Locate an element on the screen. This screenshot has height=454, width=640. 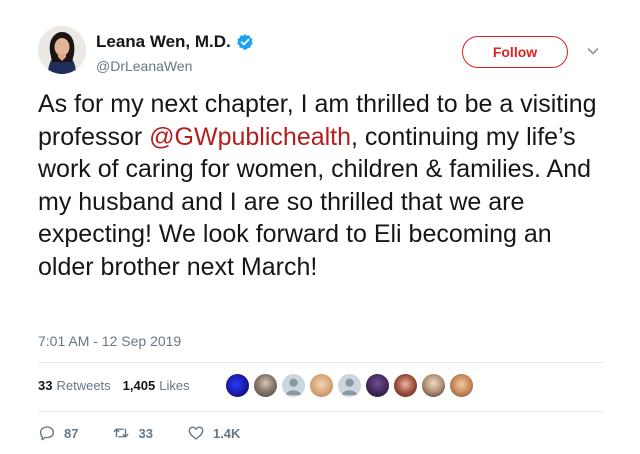
likes-label: Likes is located at coordinates (174, 385).